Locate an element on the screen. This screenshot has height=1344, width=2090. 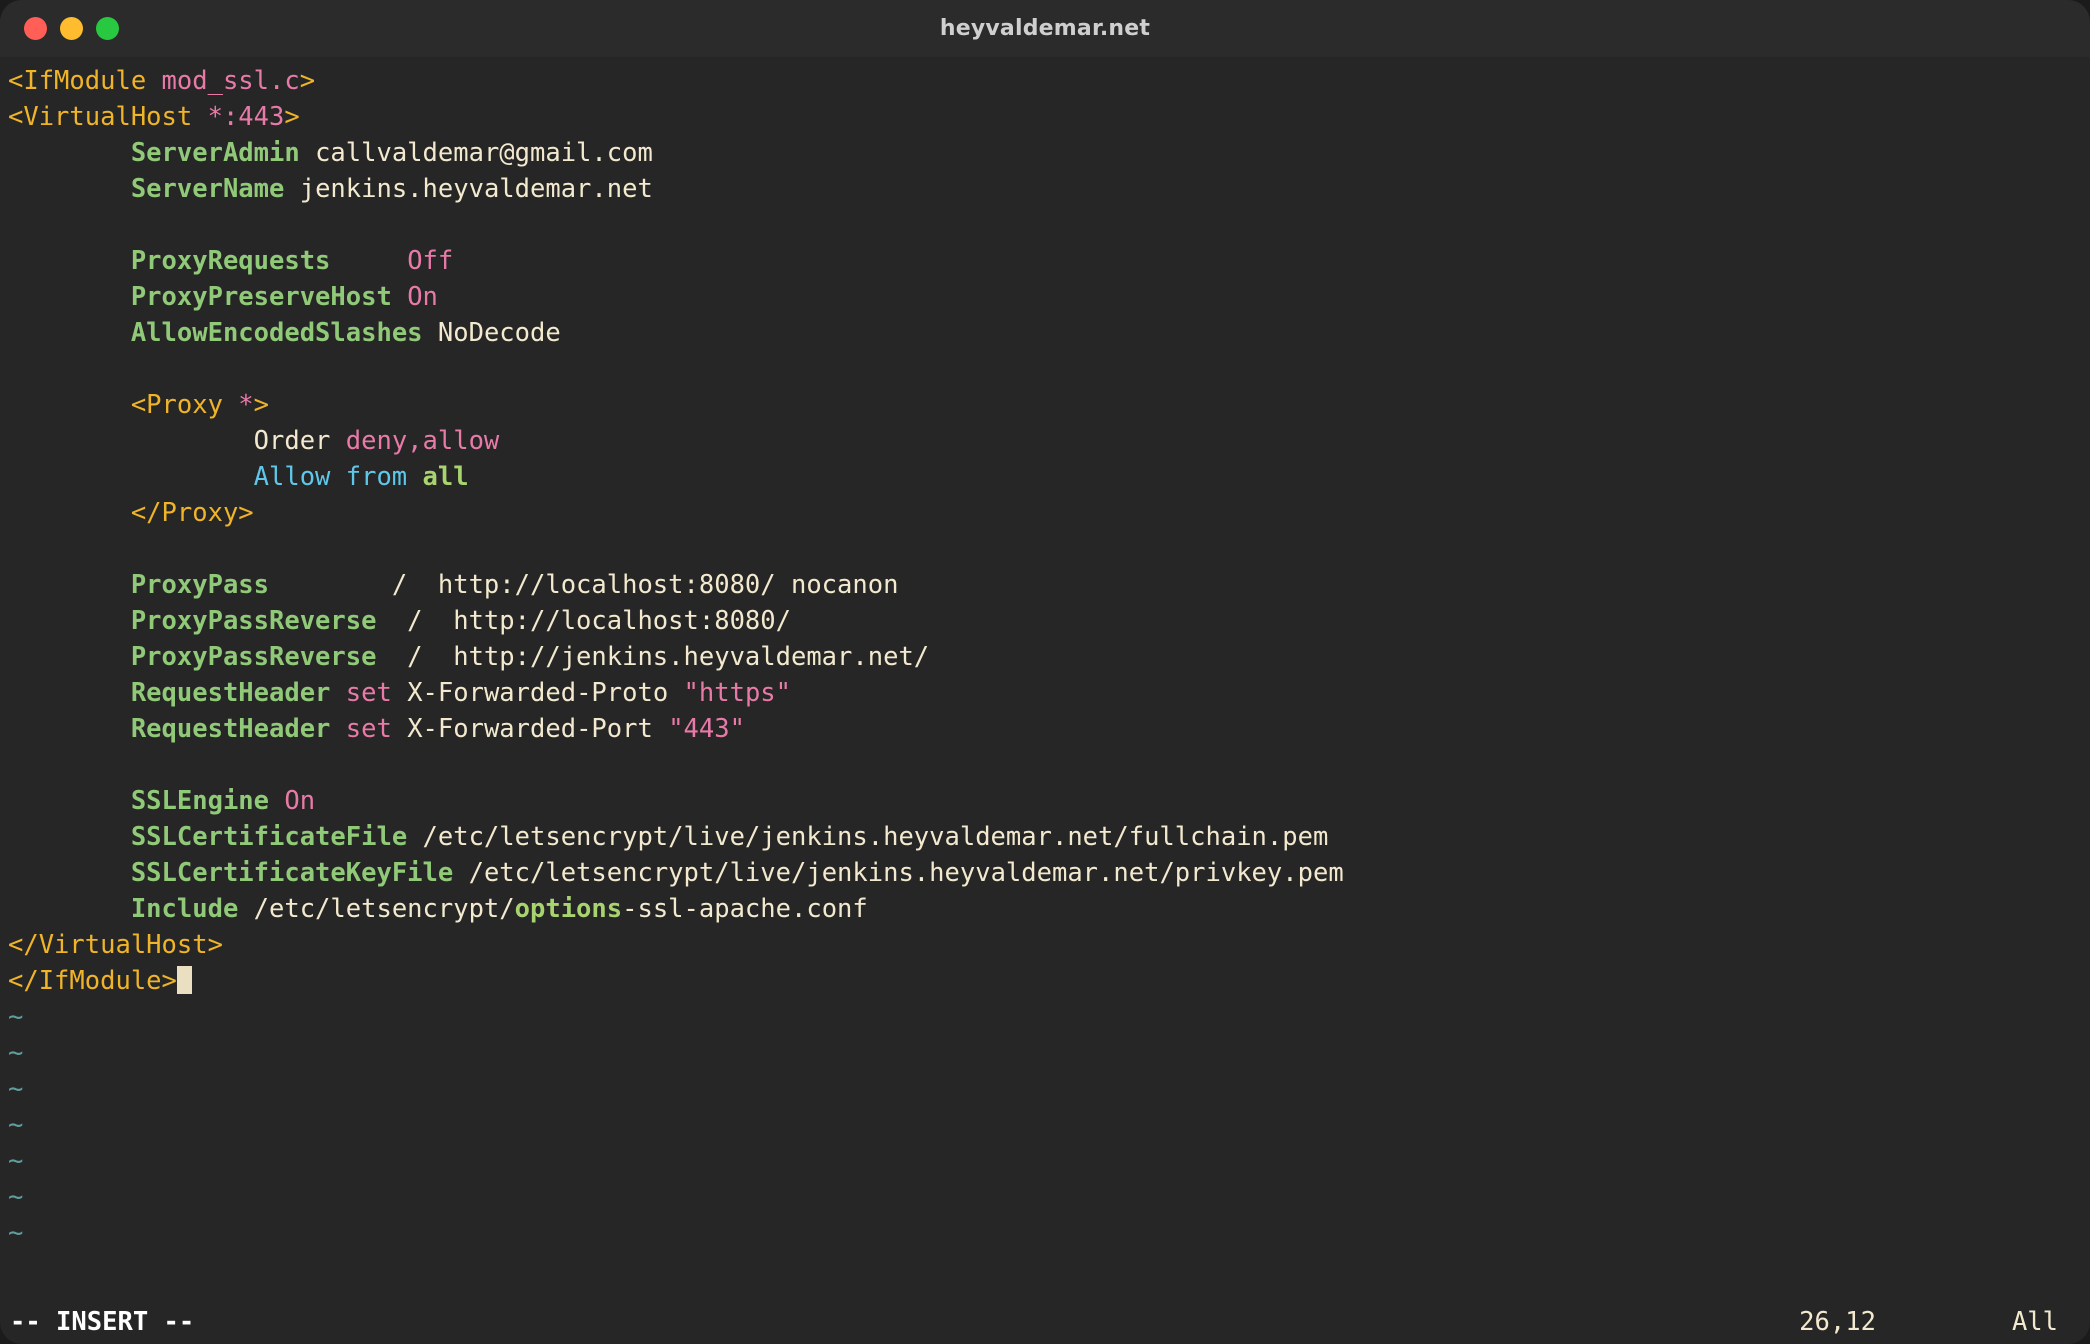
window-titlebar: heyvaldemar.net is located at coordinates (1045, 28).